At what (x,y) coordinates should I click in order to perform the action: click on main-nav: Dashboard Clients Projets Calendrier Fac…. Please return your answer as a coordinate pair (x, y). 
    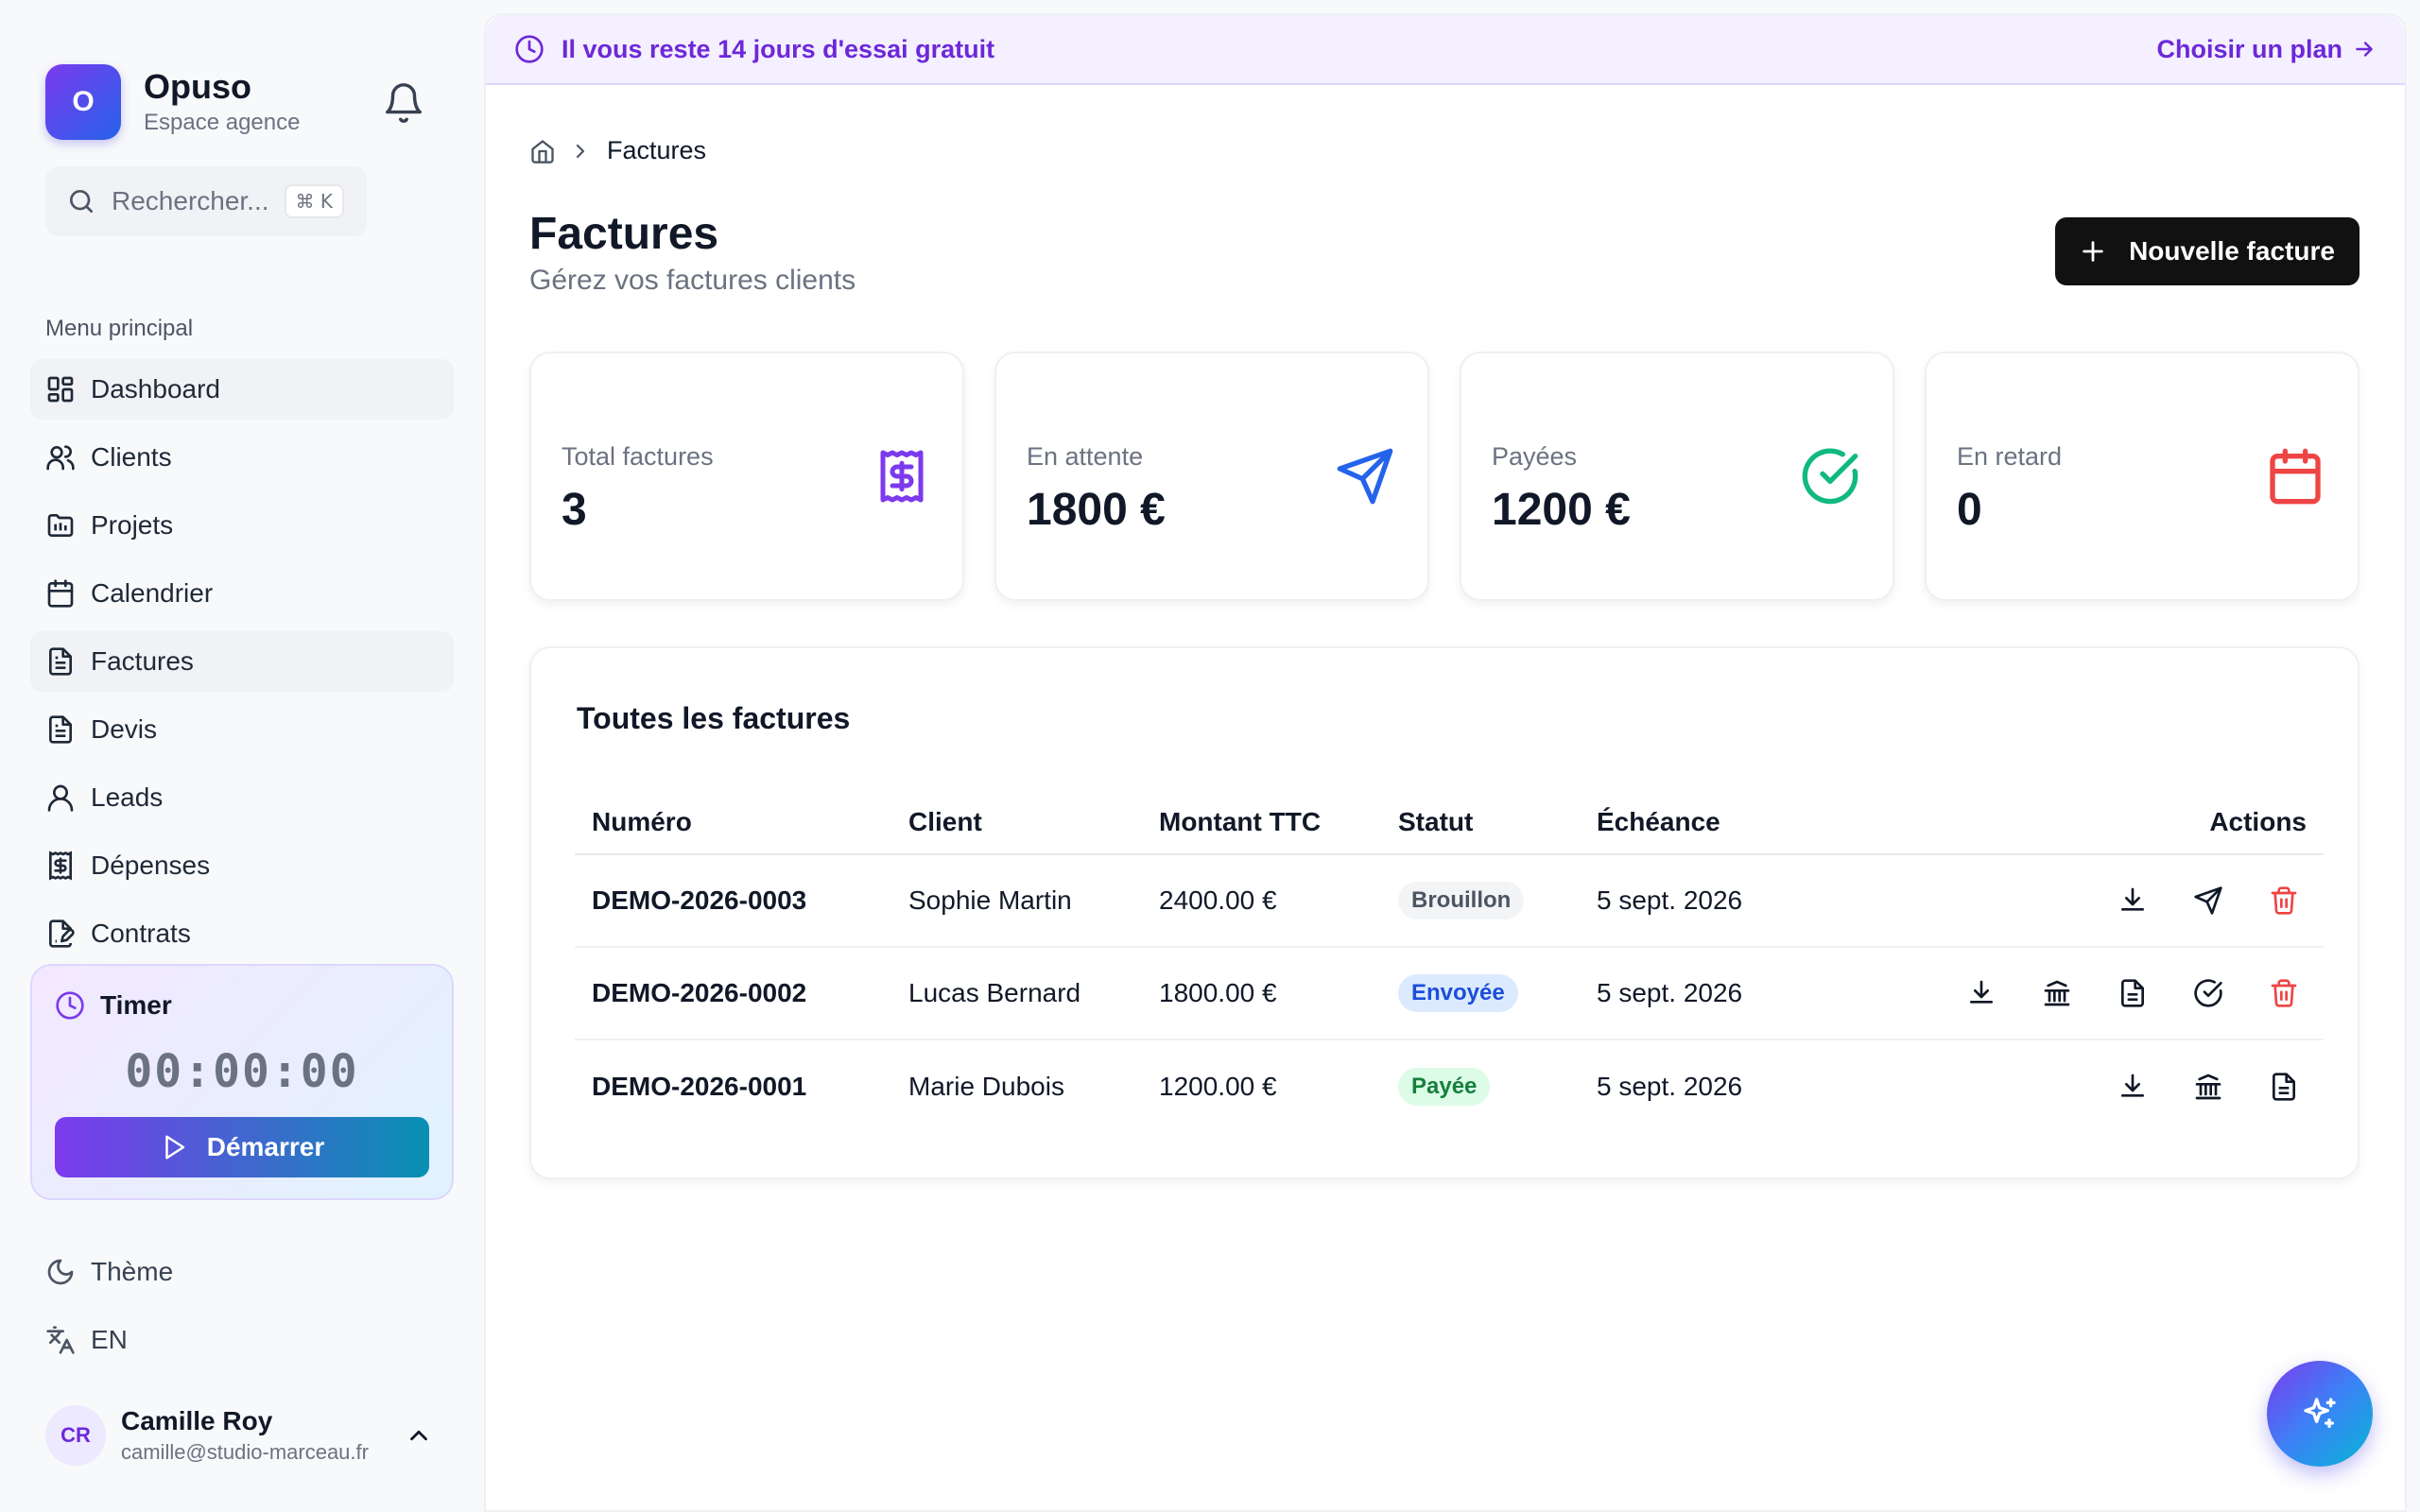
    Looking at the image, I should click on (242, 665).